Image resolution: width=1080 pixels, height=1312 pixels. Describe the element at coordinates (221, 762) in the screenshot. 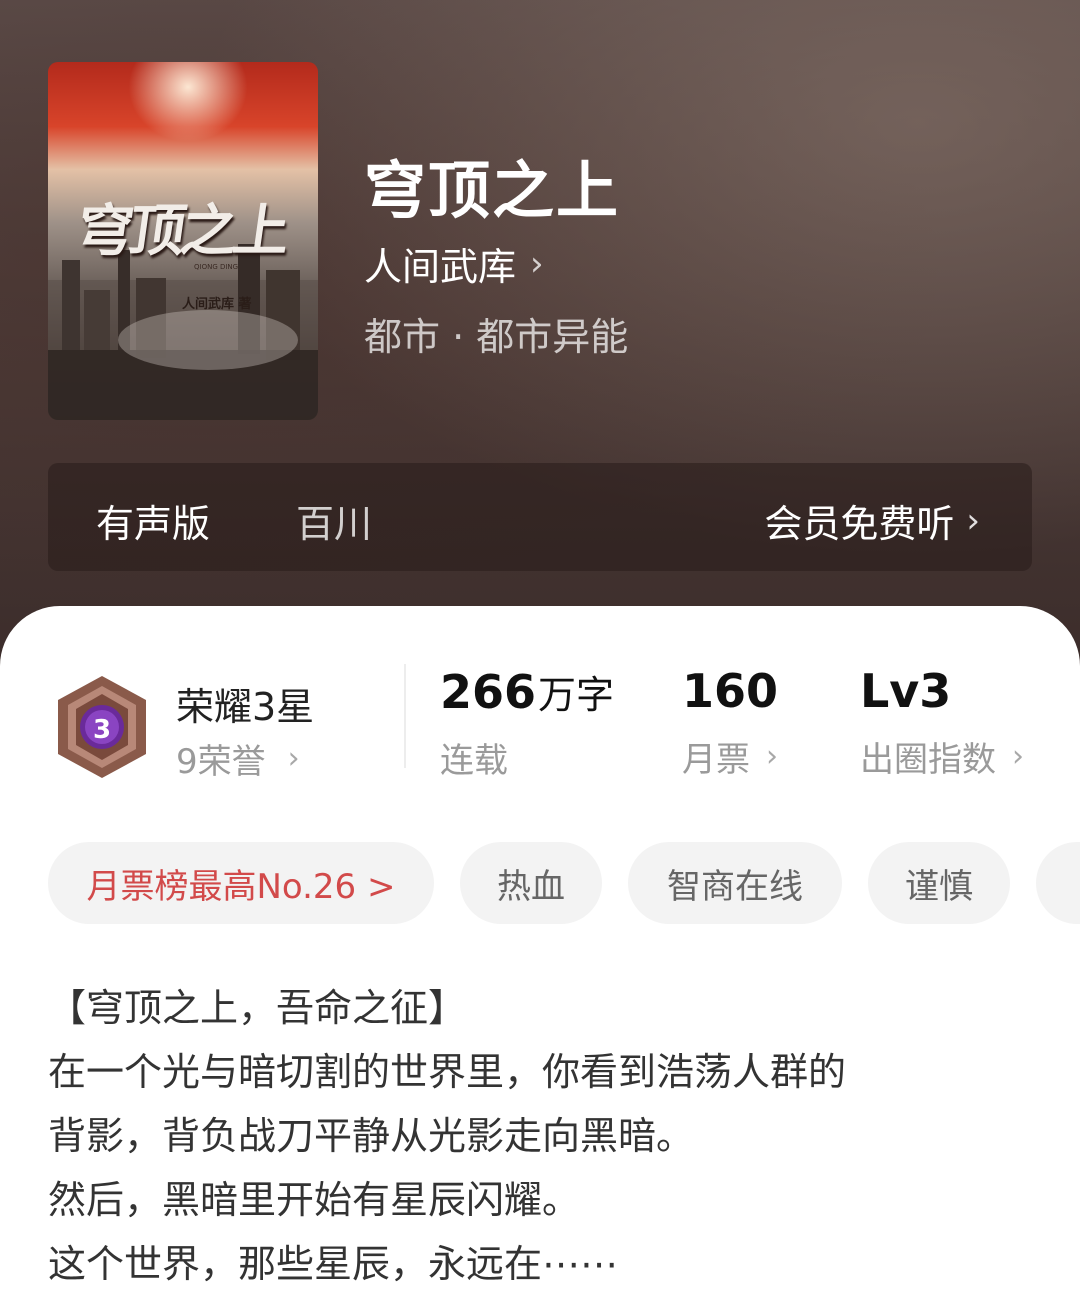

I see `honor-count: 9荣誉` at that location.